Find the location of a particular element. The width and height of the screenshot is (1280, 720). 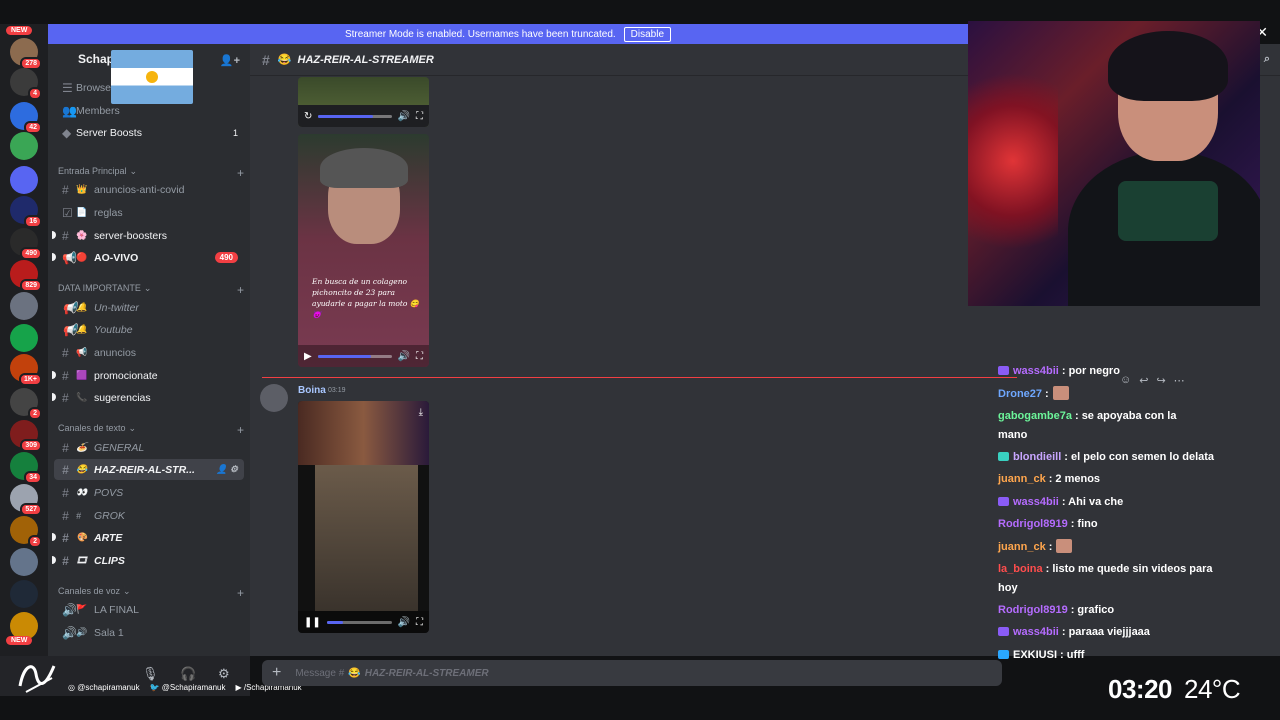

server-icon: 42 is located at coordinates (26, 118).